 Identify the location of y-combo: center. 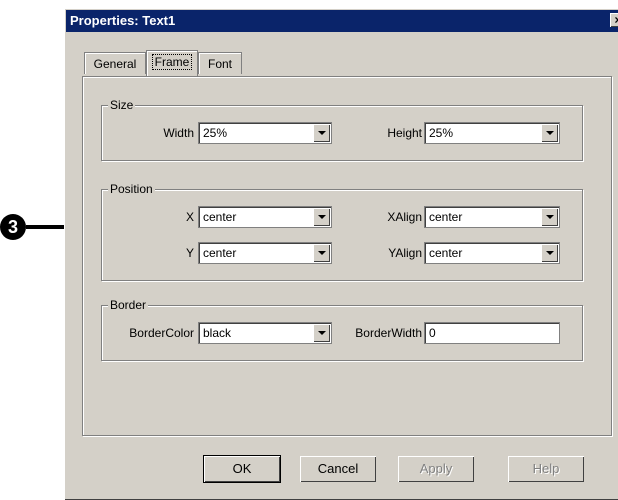
(265, 253).